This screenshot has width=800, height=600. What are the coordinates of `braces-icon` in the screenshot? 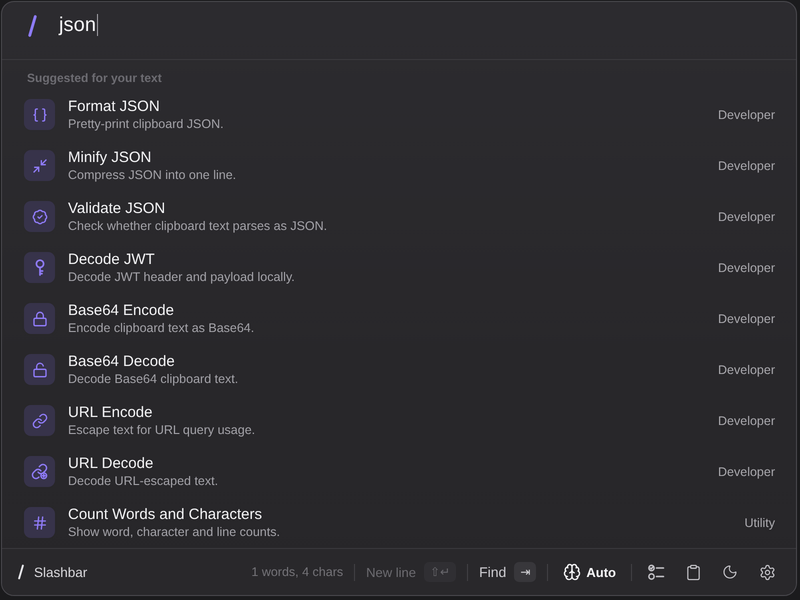 It's located at (39, 114).